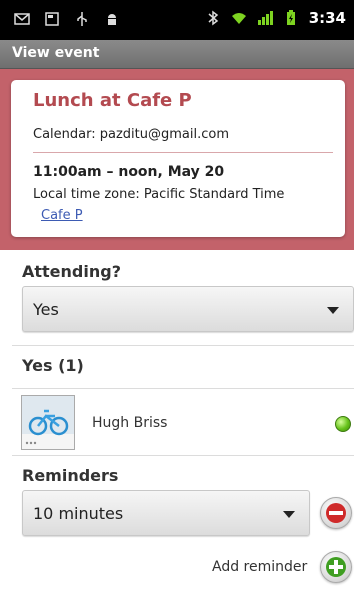 The image size is (354, 590). I want to click on guest-name: Hugh Briss, so click(130, 423).